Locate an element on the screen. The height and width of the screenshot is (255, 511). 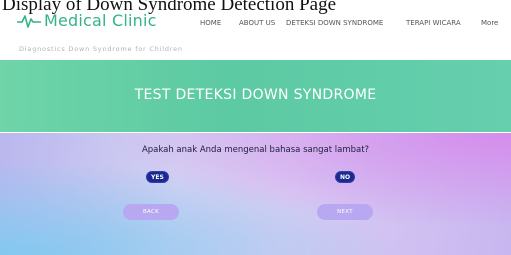
next-button: NEXT is located at coordinates (345, 212).